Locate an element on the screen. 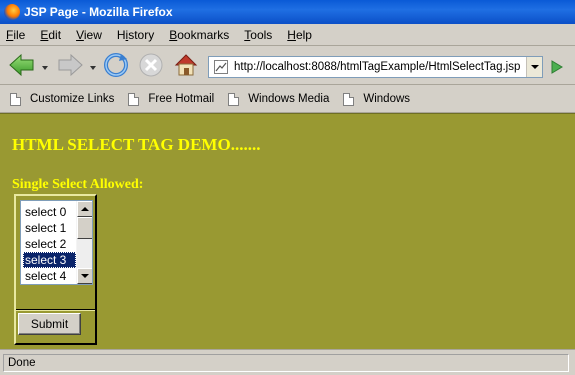 The image size is (575, 375). forward-history-dropdown-icon is located at coordinates (93, 68).